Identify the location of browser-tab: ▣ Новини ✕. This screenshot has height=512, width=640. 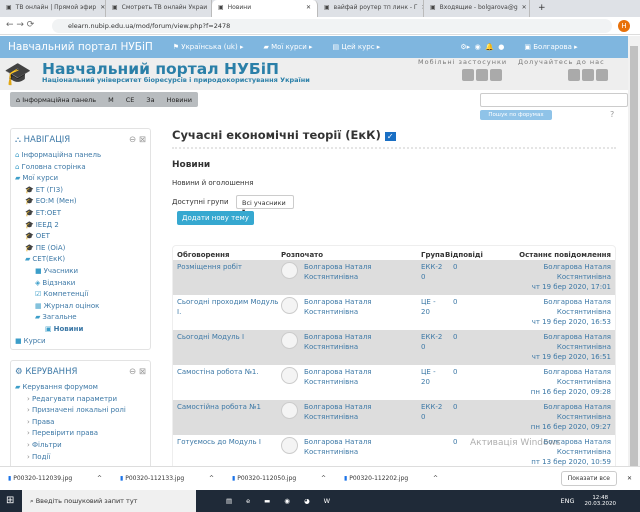
(265, 8).